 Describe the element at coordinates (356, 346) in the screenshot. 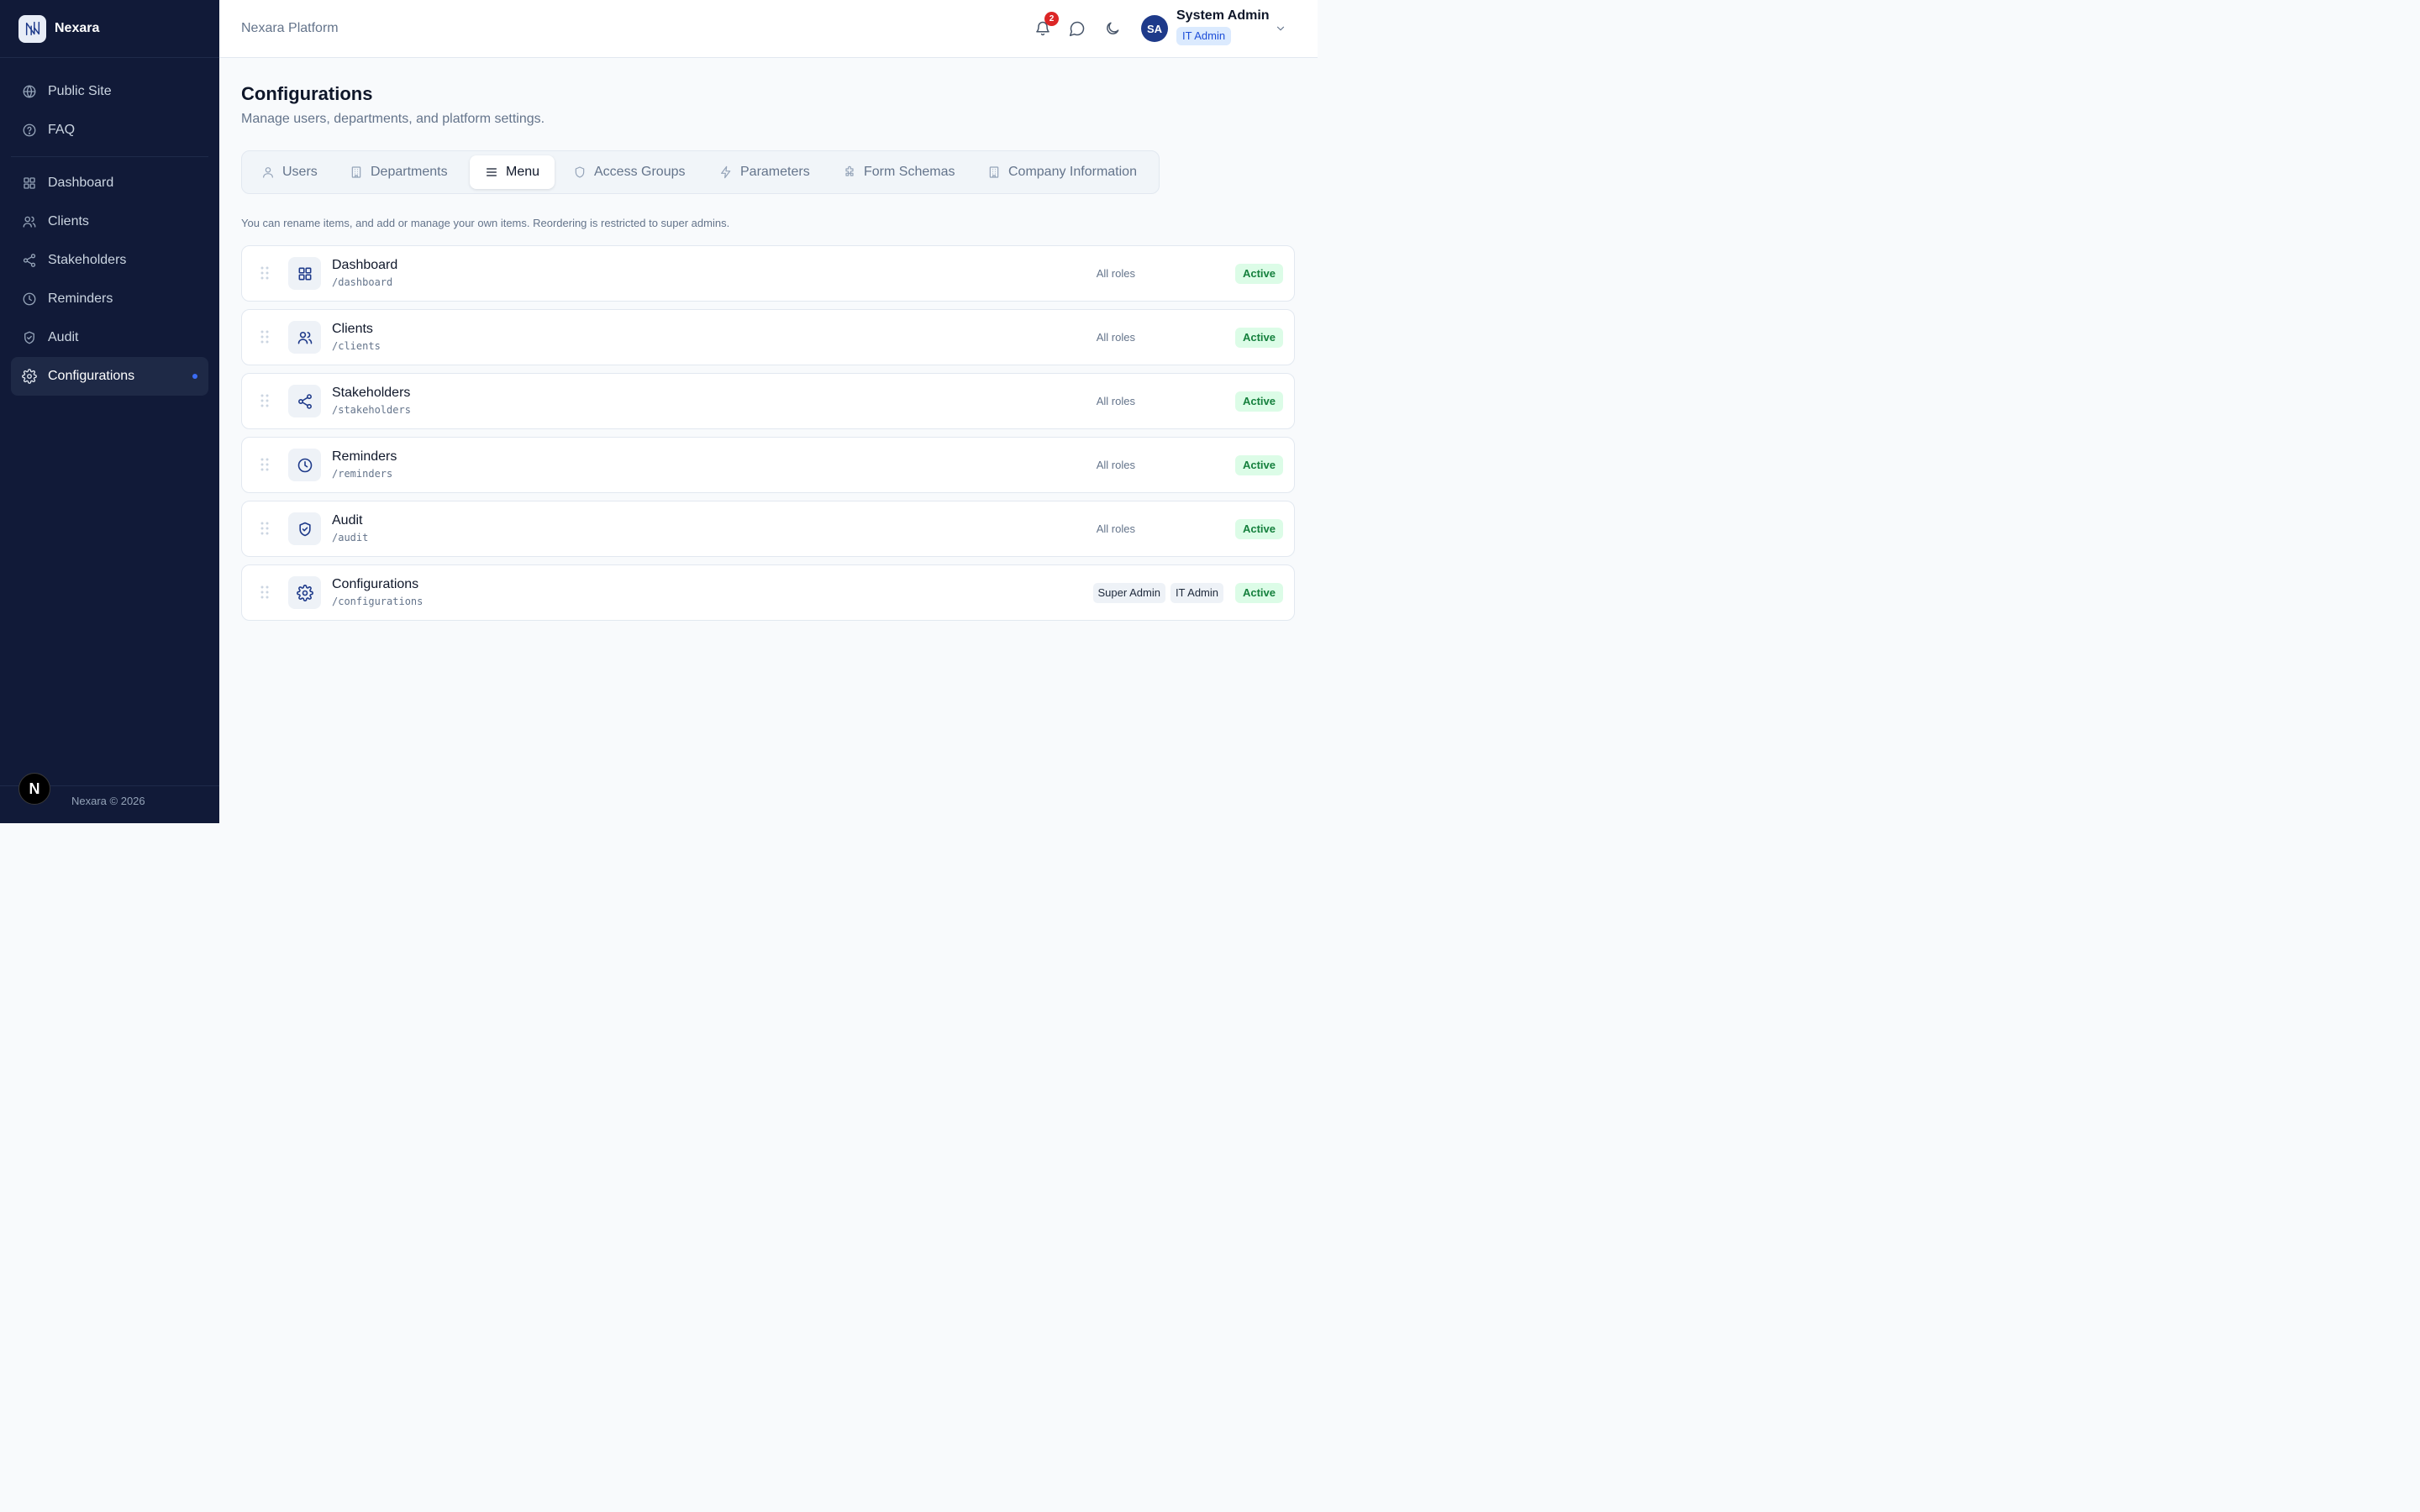

I see `menu-item-path: /clients` at that location.